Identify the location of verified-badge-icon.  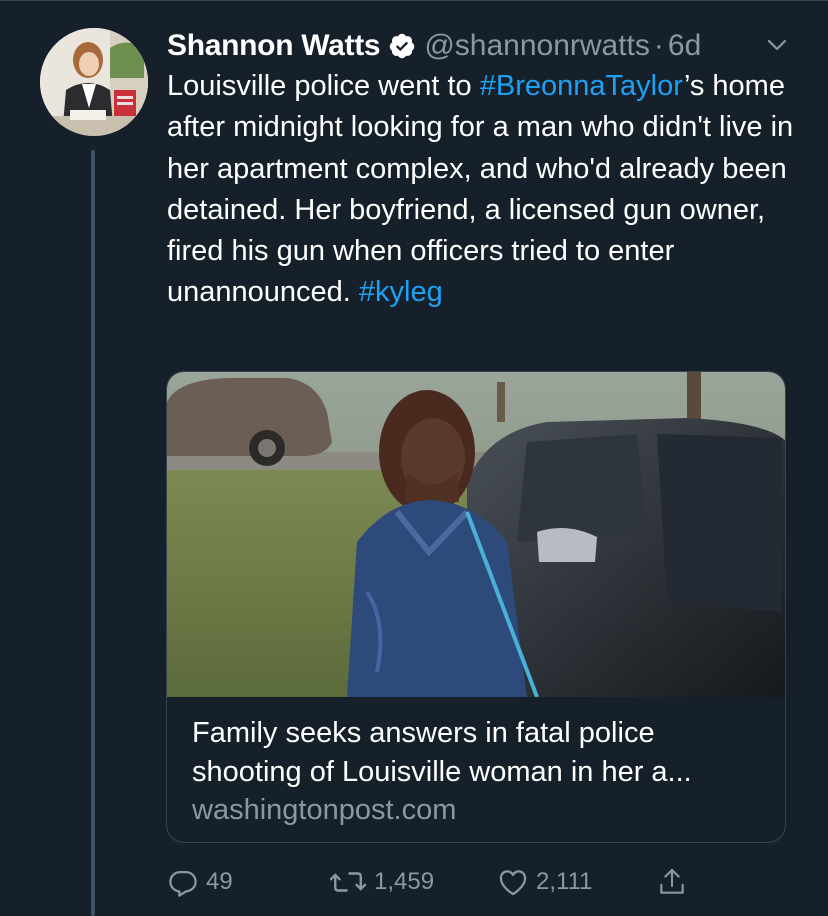
(402, 46).